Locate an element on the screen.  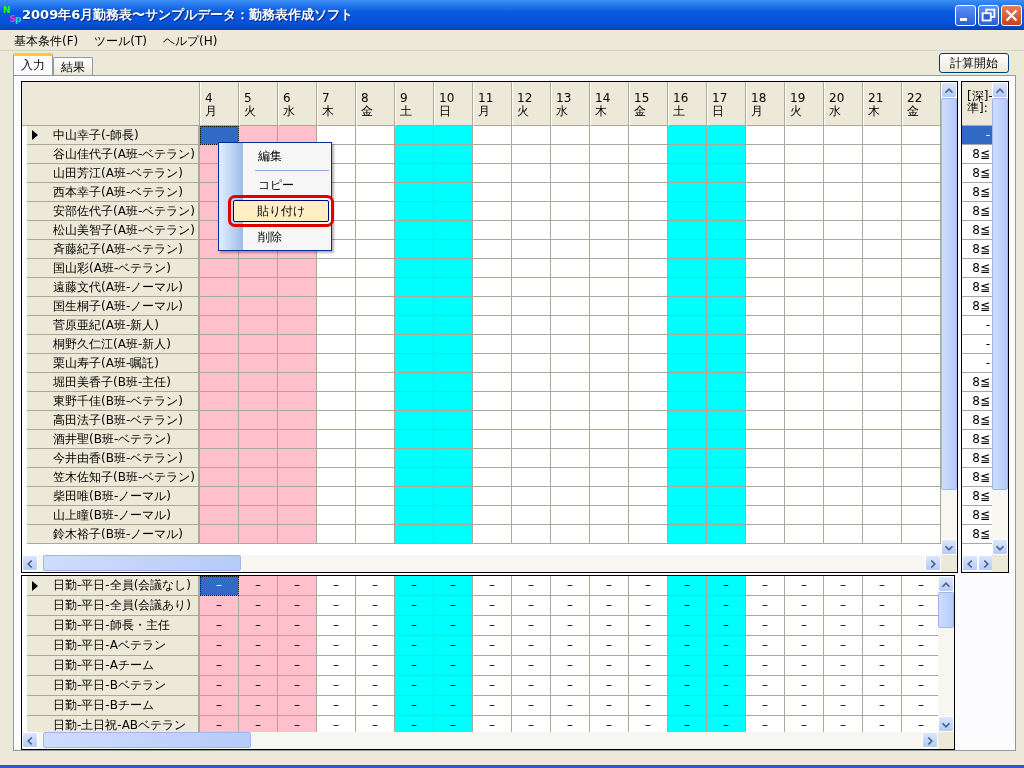
context-menu-item: 編集 is located at coordinates (286, 156).